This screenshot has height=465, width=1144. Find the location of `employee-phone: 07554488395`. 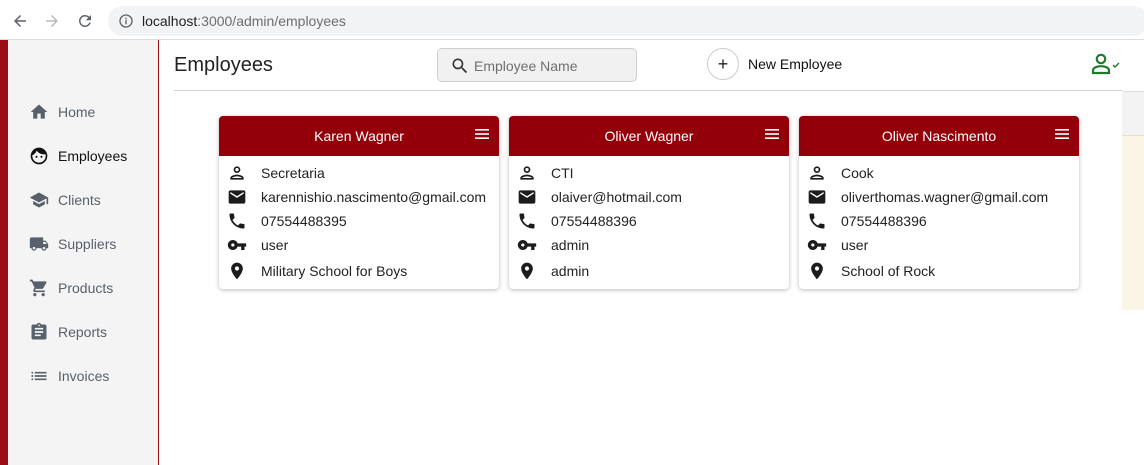

employee-phone: 07554488395 is located at coordinates (304, 221).